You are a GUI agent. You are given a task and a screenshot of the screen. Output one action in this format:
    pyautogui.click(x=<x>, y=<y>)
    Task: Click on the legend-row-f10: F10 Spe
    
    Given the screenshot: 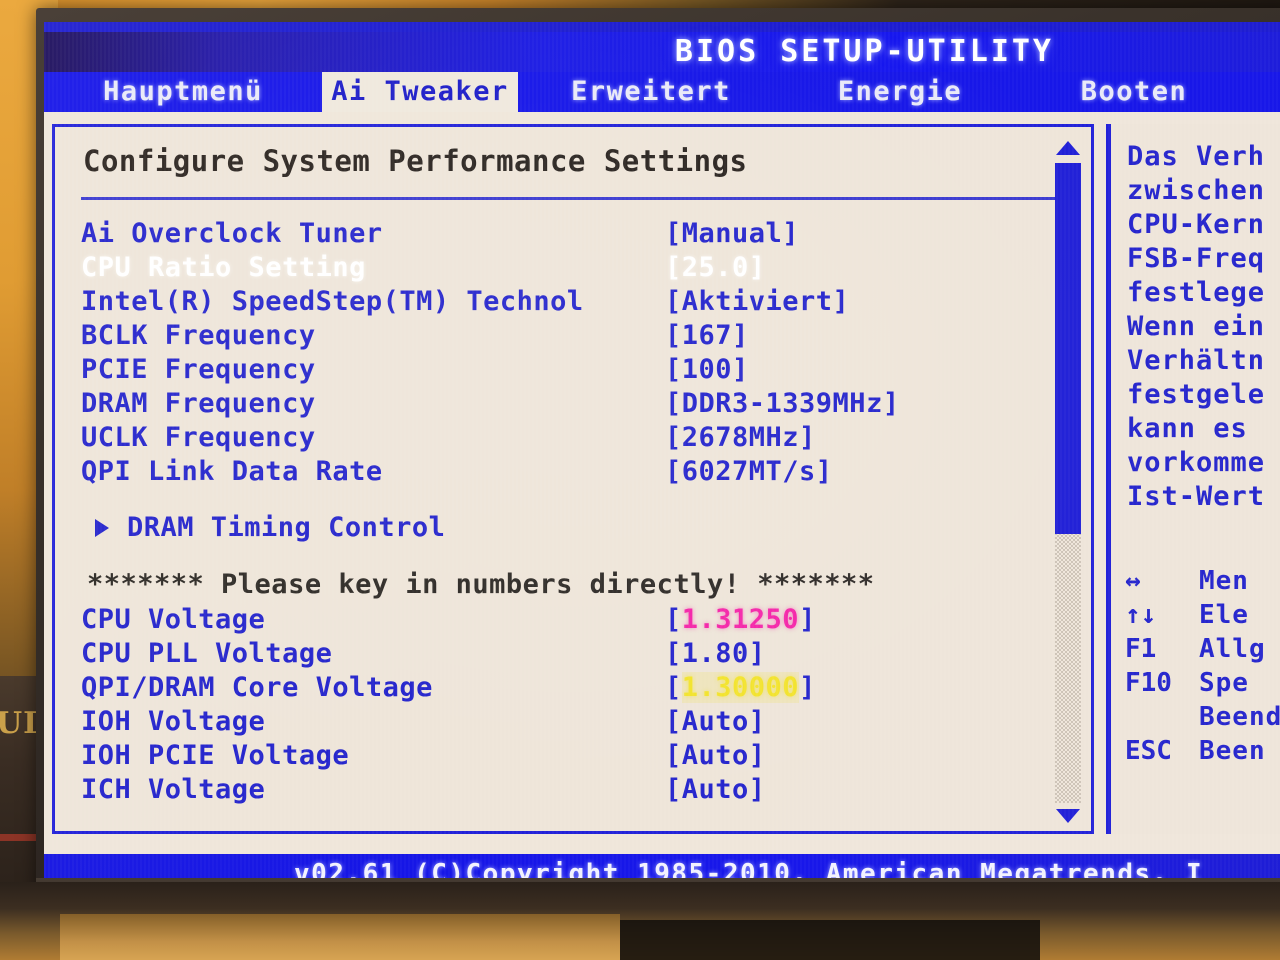 What is the action you would take?
    pyautogui.click(x=1202, y=683)
    